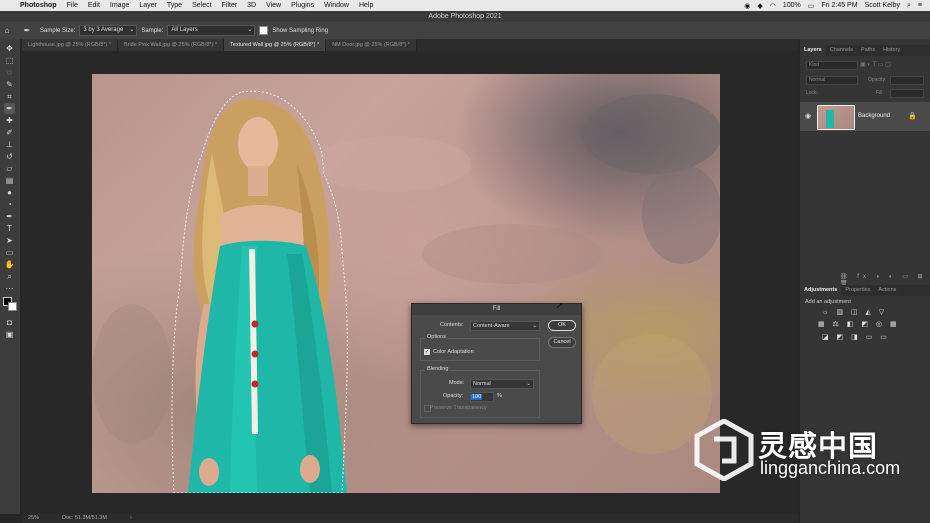 This screenshot has width=930, height=523. Describe the element at coordinates (174, 5) in the screenshot. I see `menu-type: Type` at that location.